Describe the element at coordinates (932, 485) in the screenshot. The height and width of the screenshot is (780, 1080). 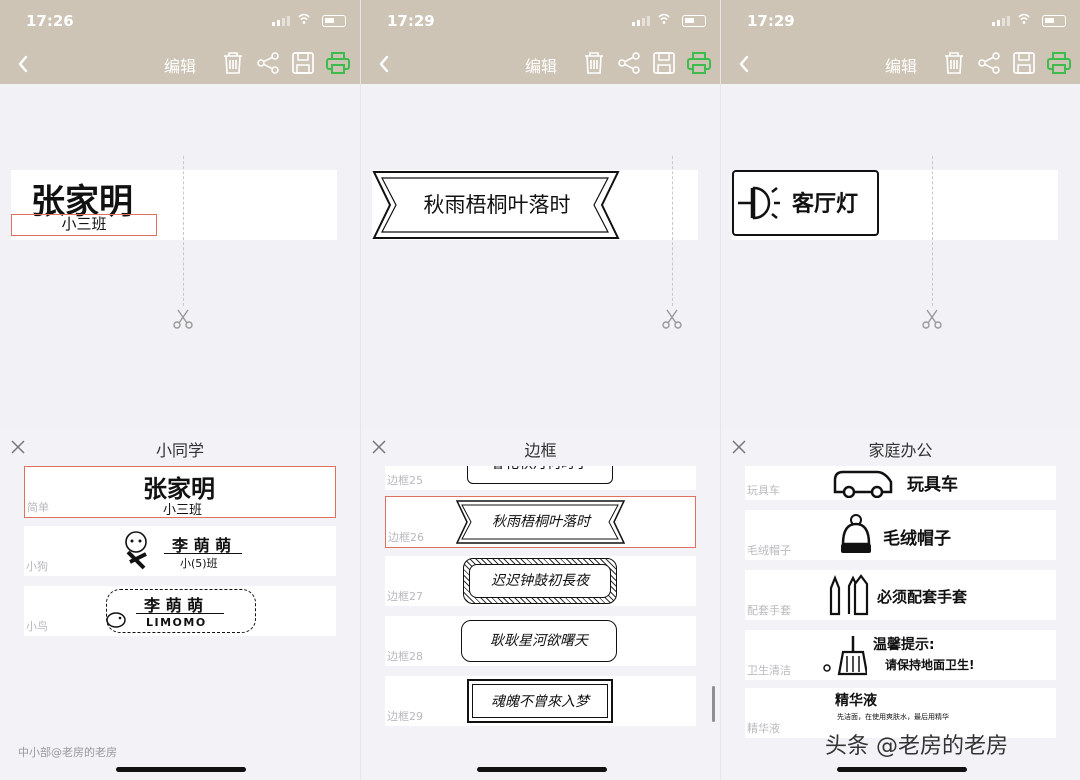
I see `template-text: 玩具车` at that location.